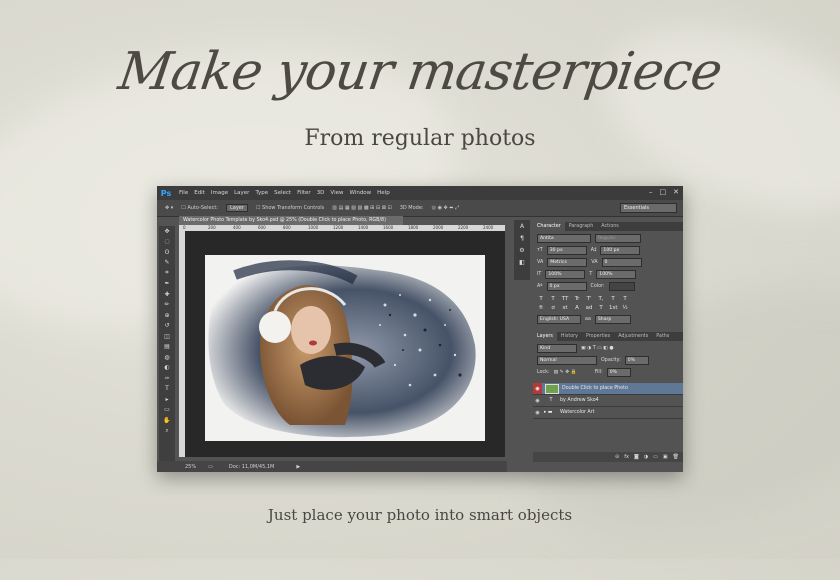  What do you see at coordinates (567, 360) in the screenshot?
I see `blend-mode-dropdown: Normal` at bounding box center [567, 360].